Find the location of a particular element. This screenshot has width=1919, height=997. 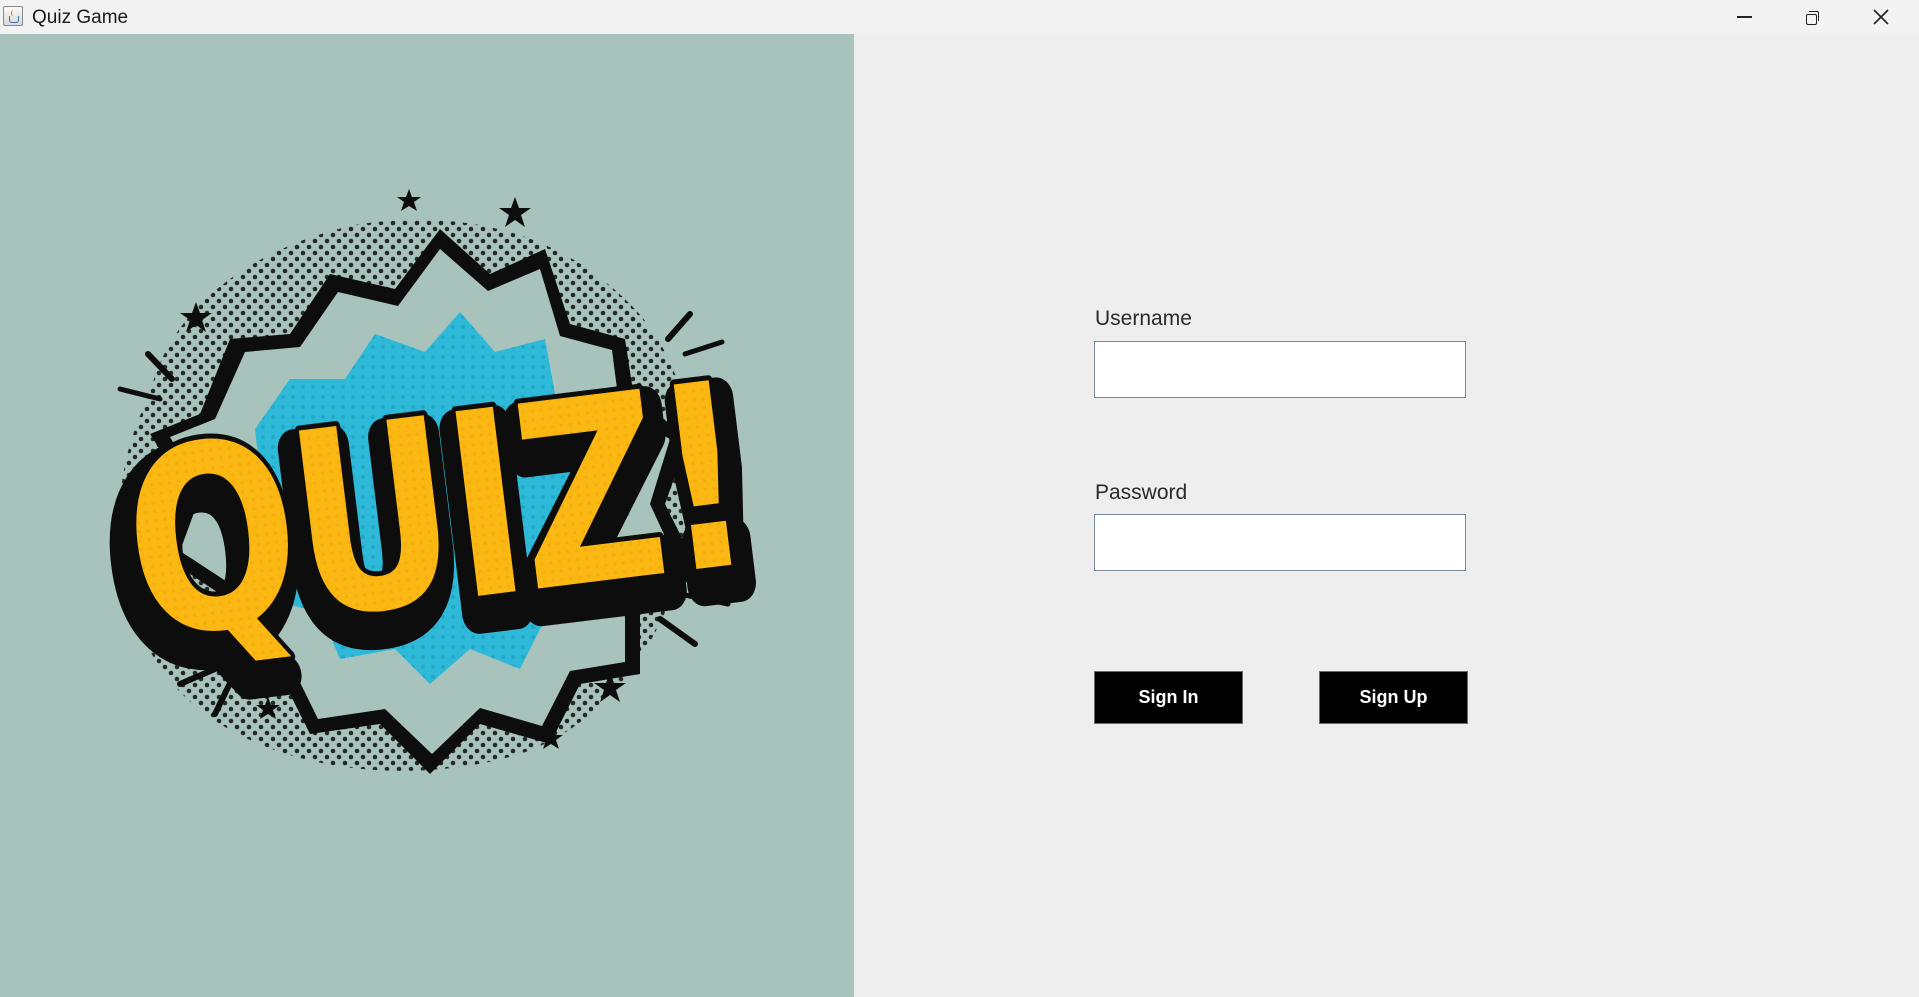

title-bar: Quiz Game is located at coordinates (959, 17).